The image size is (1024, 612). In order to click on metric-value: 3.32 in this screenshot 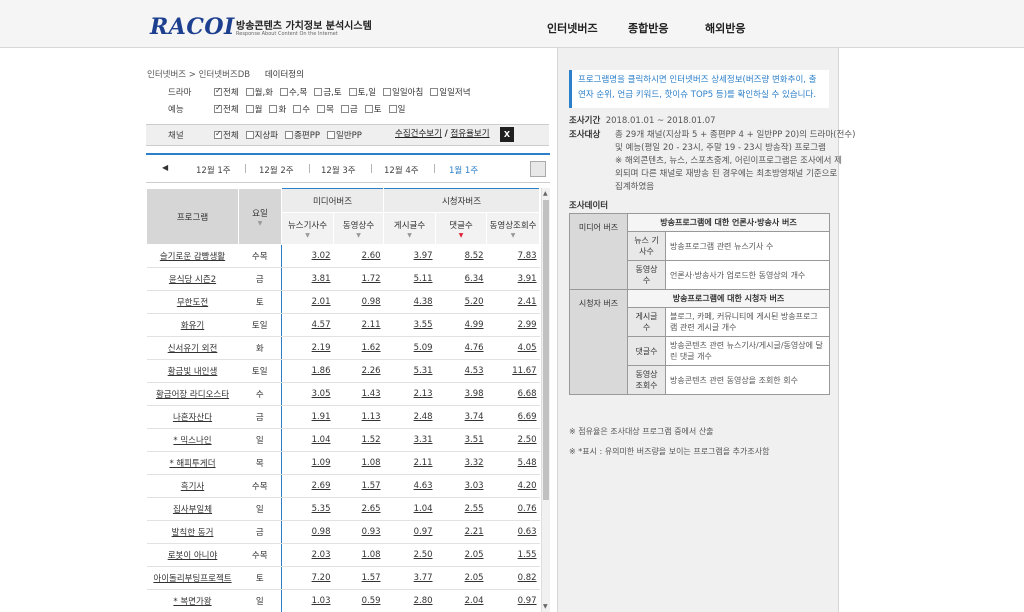, I will do `click(461, 463)`.